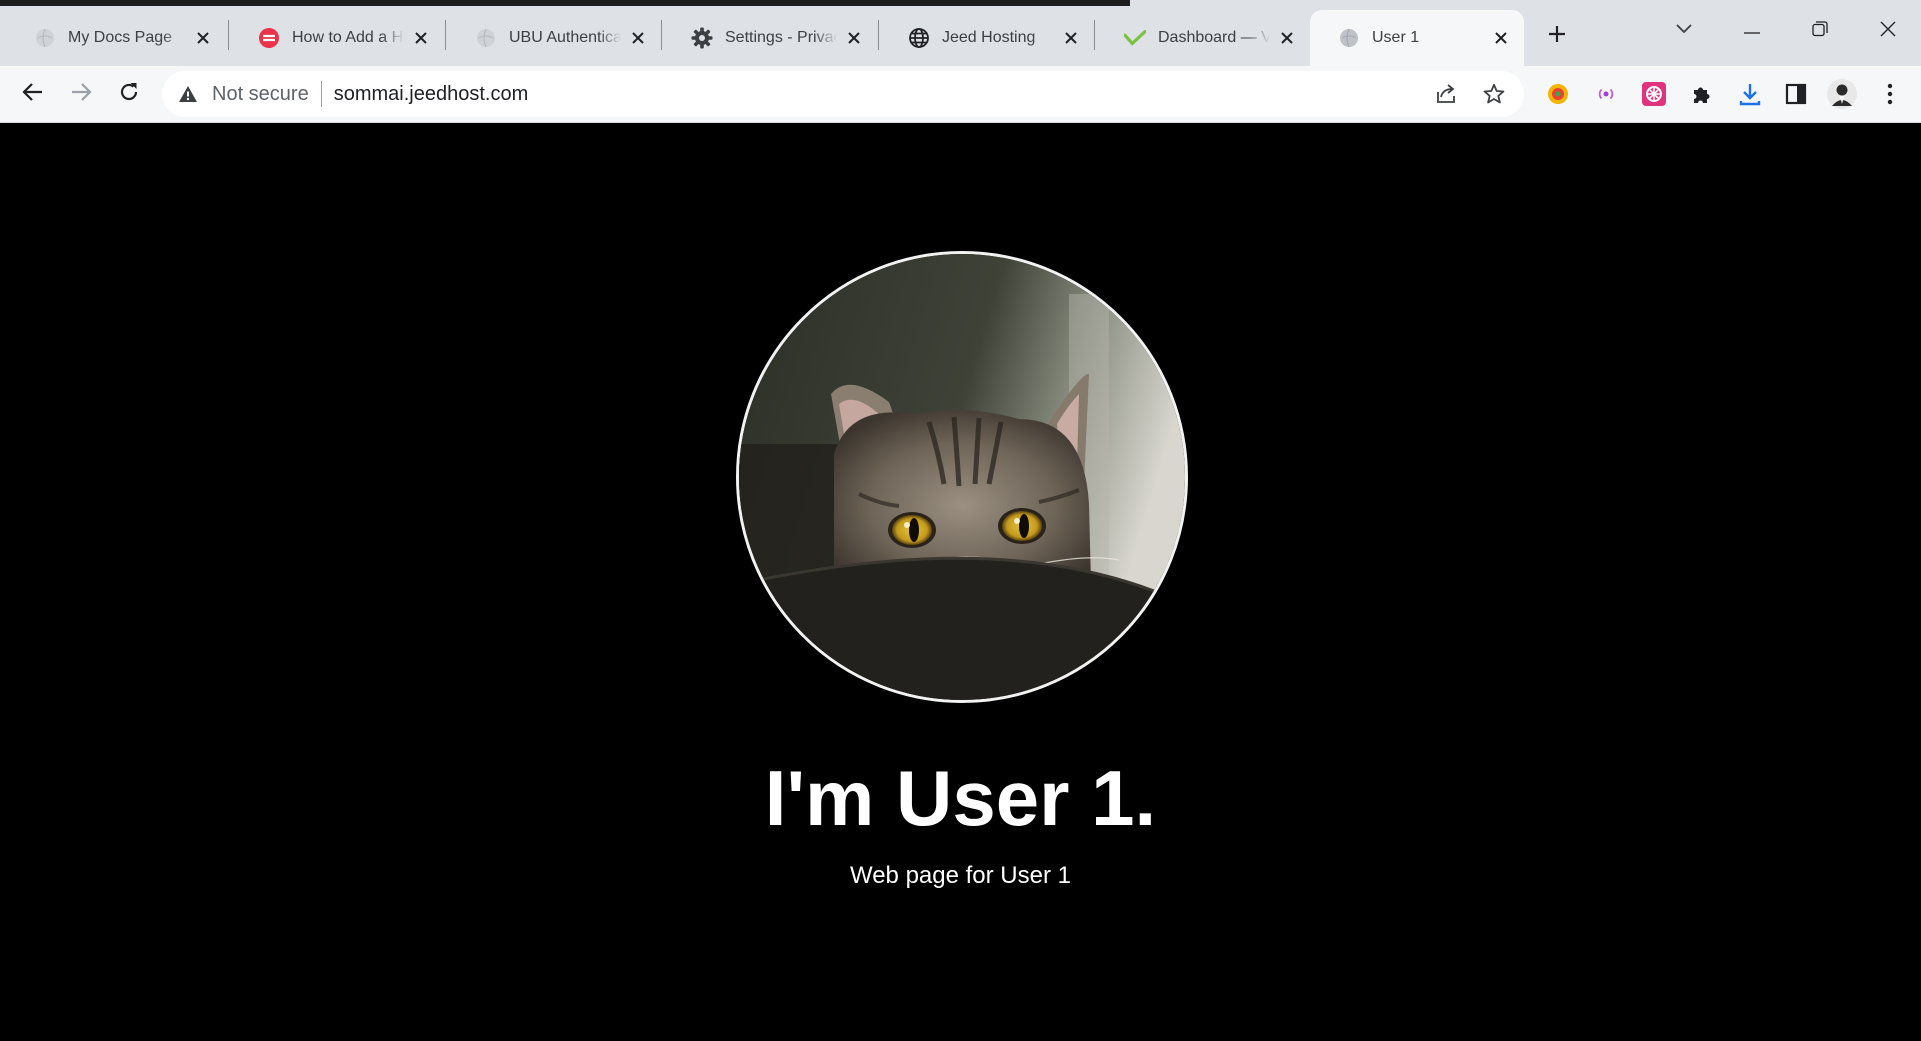 This screenshot has width=1921, height=1041. What do you see at coordinates (260, 94) in the screenshot?
I see `security-status-label: Not secure` at bounding box center [260, 94].